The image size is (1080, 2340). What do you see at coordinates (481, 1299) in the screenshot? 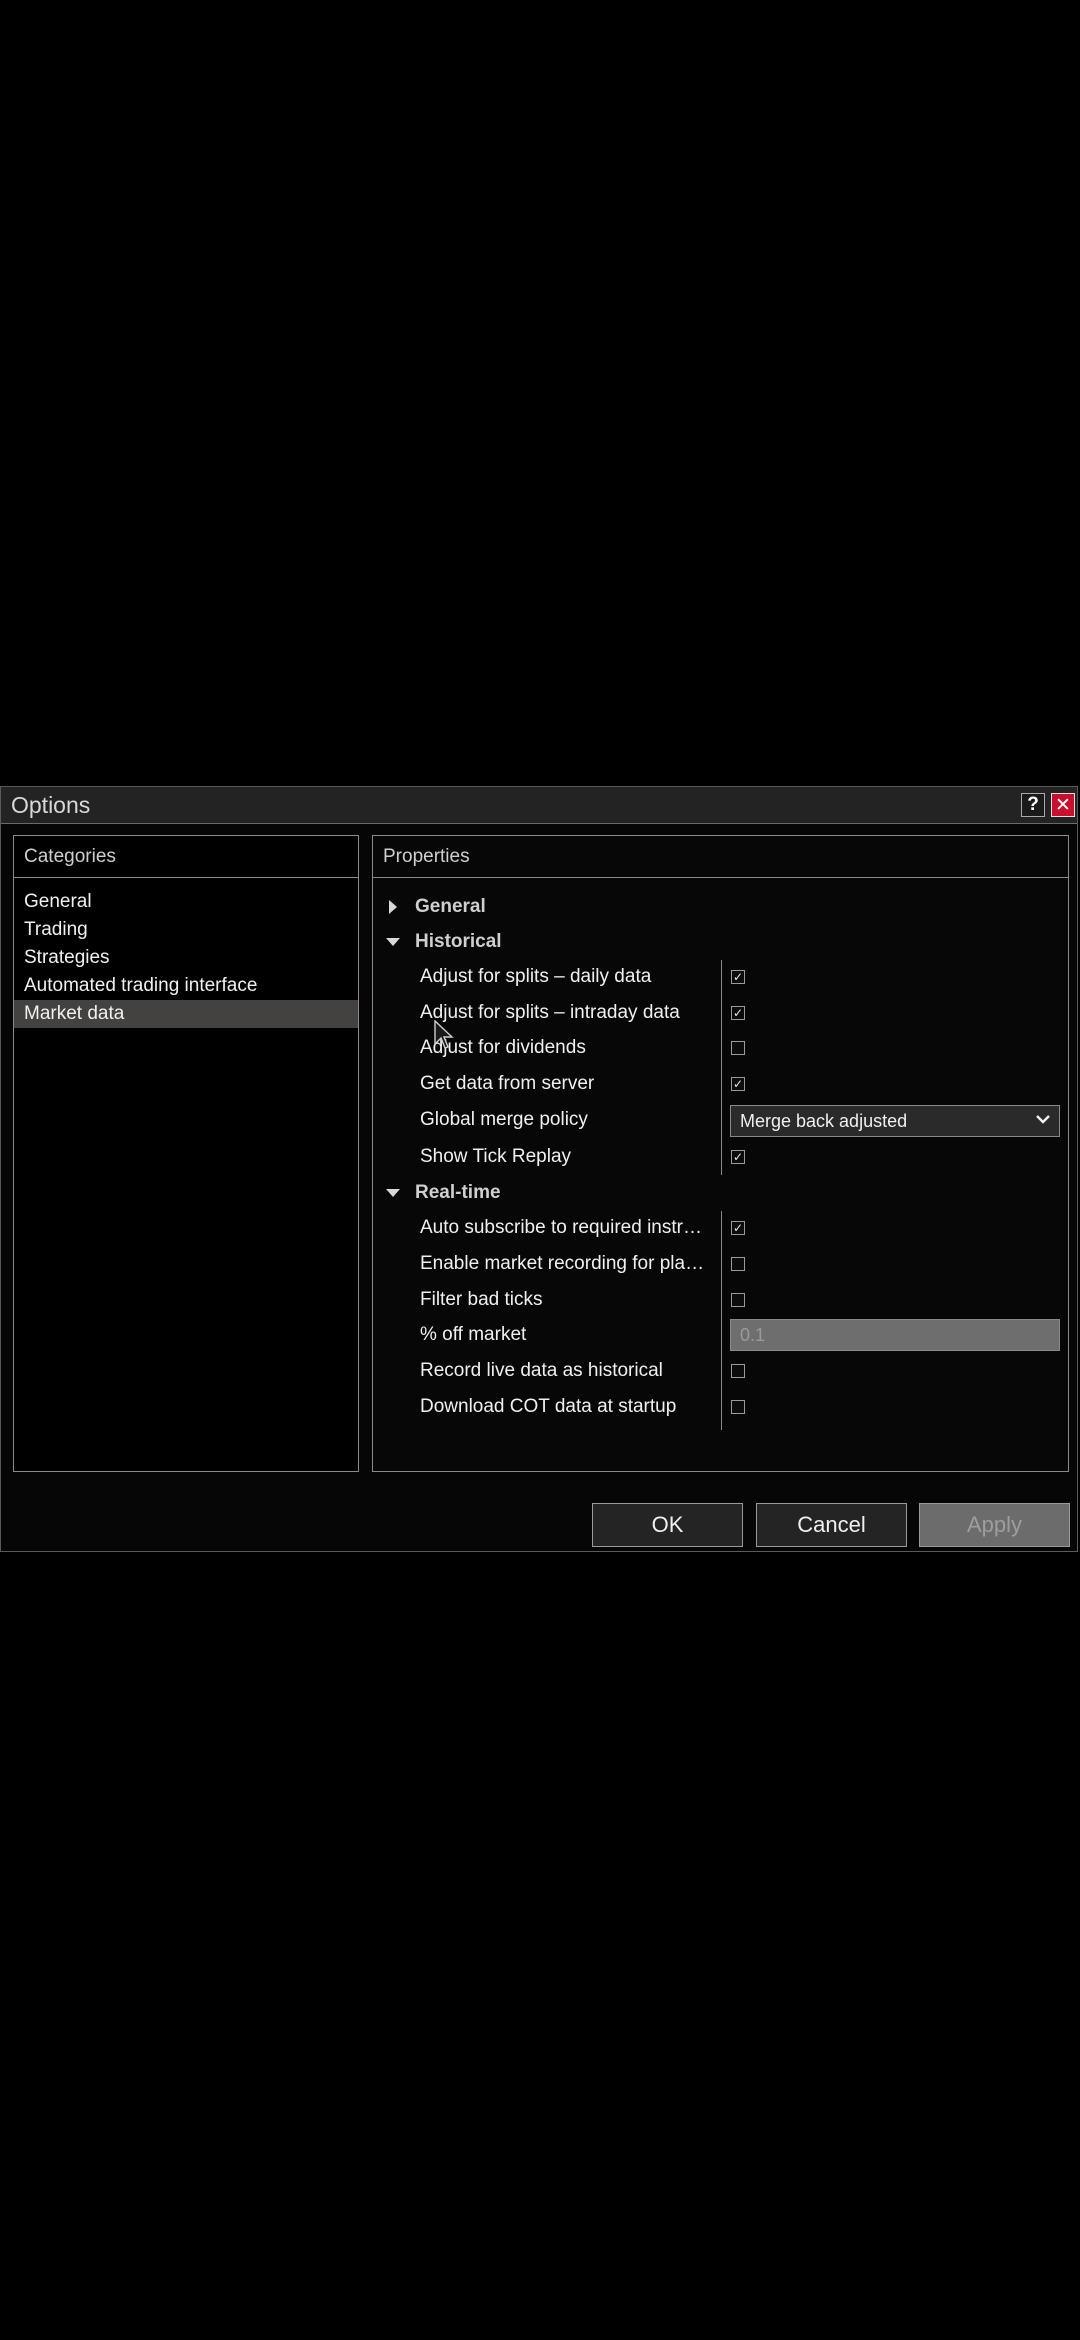
I see `prop-label: Filter bad ticks` at bounding box center [481, 1299].